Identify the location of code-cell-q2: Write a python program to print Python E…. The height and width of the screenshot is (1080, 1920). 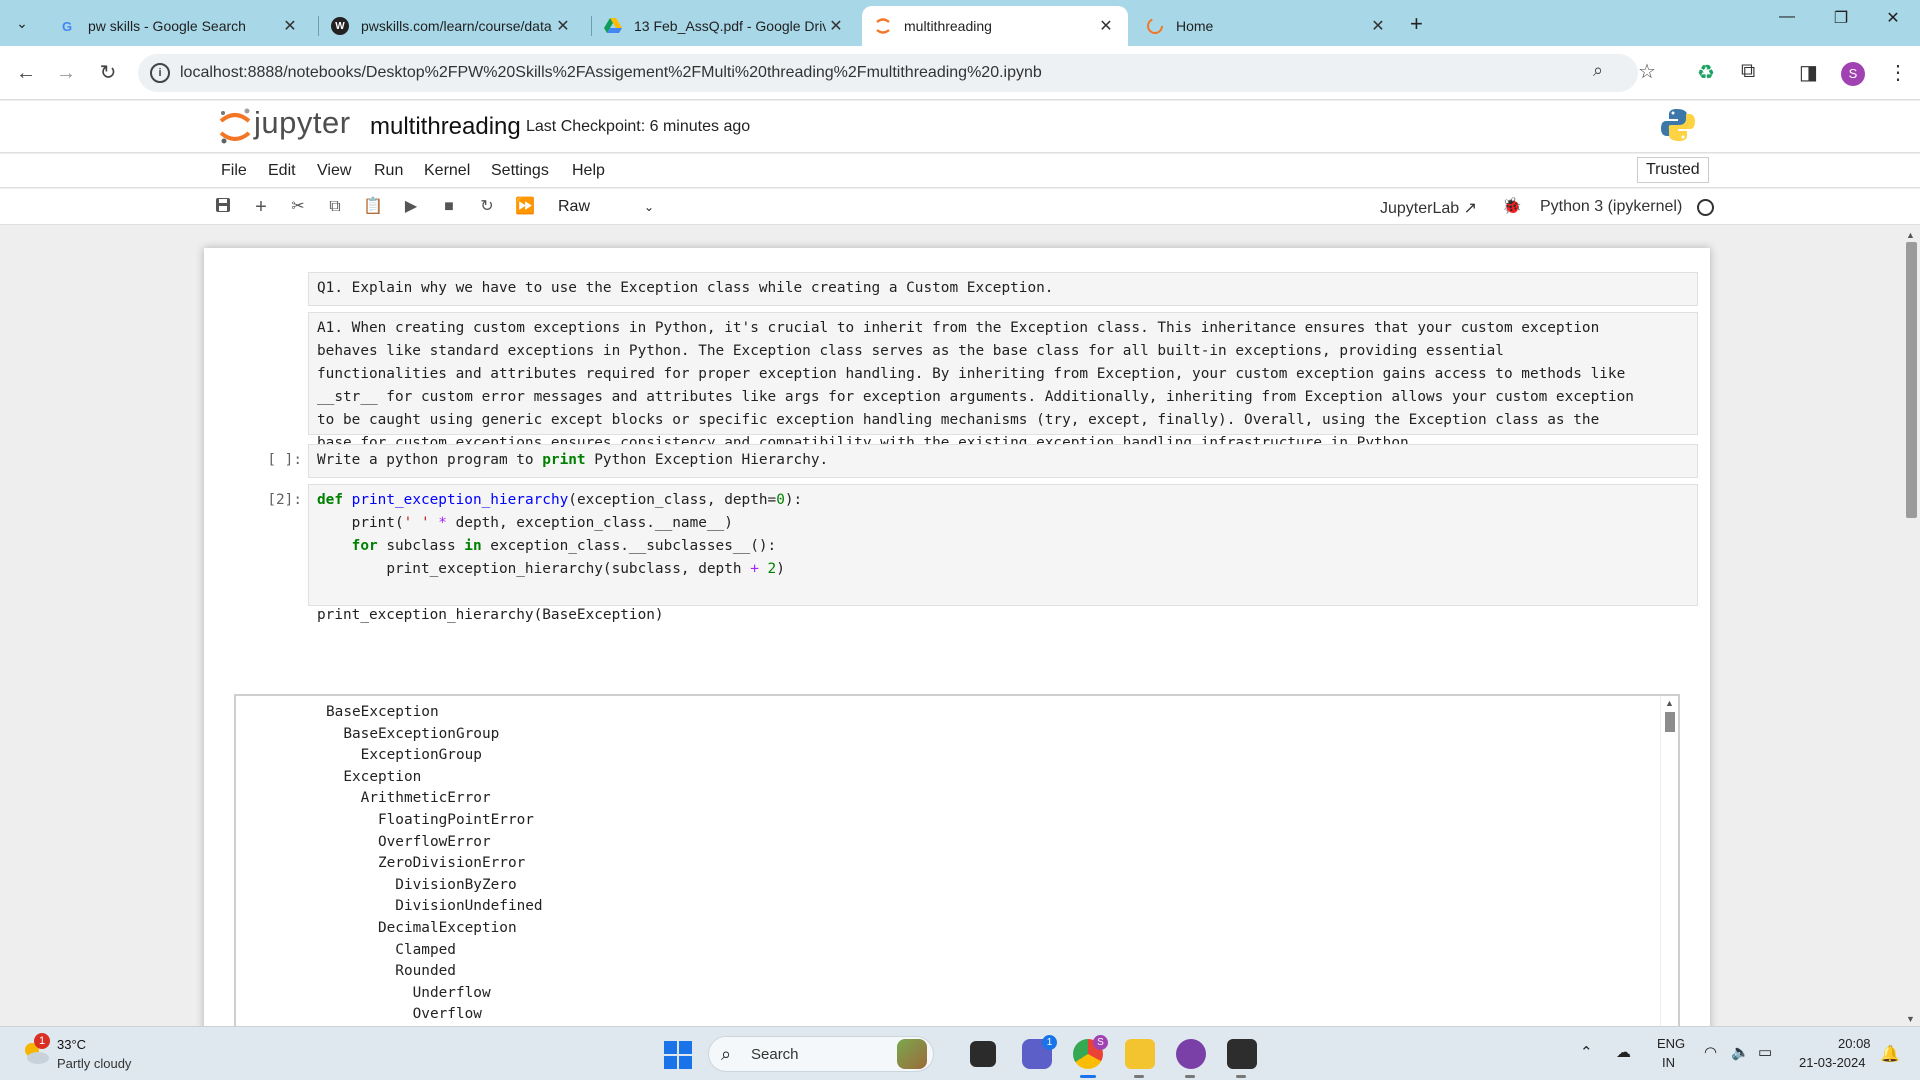
(1003, 461).